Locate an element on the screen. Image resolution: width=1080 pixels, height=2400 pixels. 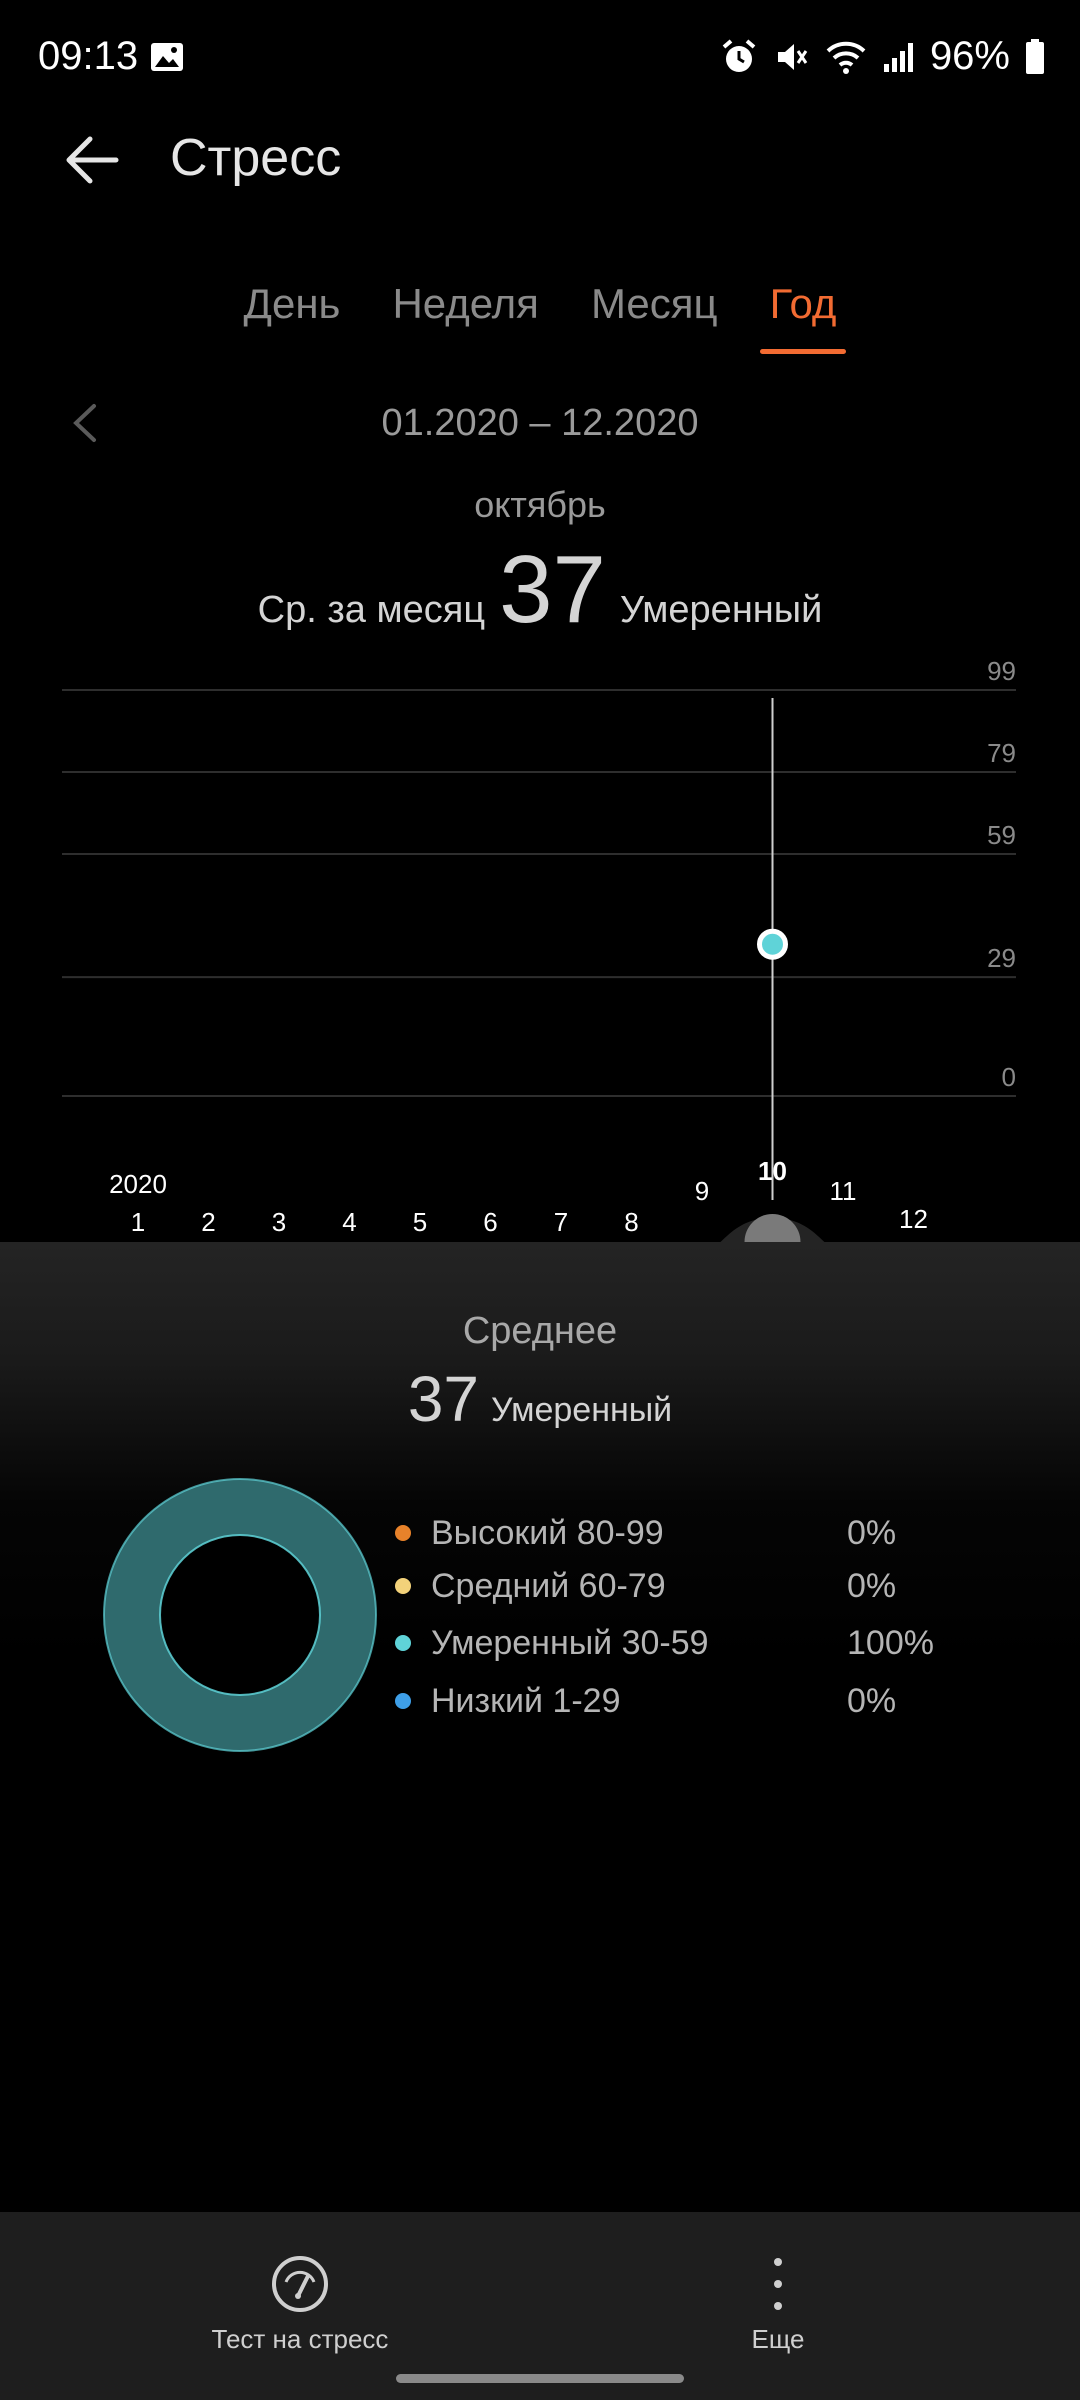
y-tick-label: 59 is located at coordinates (1001, 835).